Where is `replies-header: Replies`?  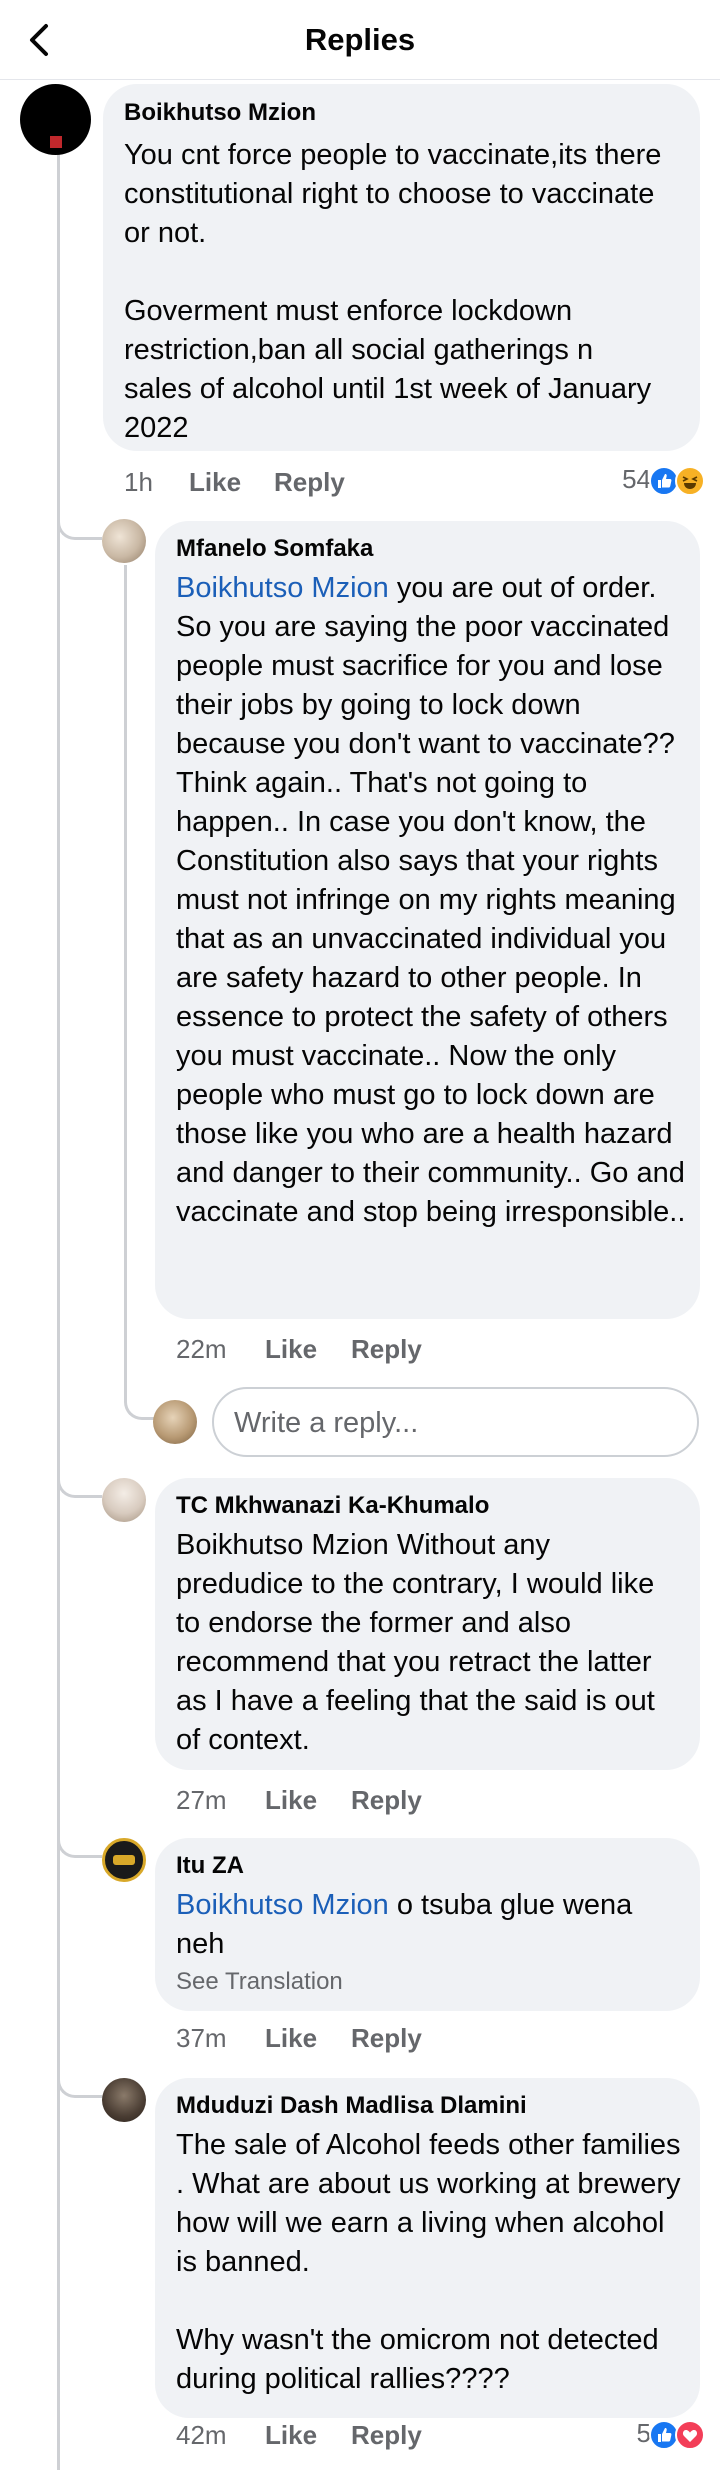 replies-header: Replies is located at coordinates (360, 40).